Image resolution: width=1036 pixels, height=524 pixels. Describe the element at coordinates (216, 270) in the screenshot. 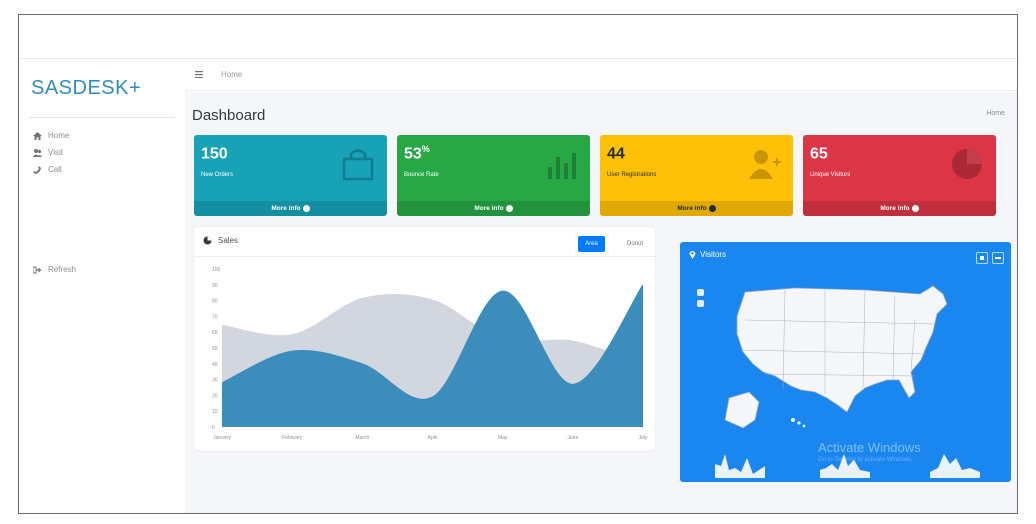

I see `y-tick-label: 100` at that location.